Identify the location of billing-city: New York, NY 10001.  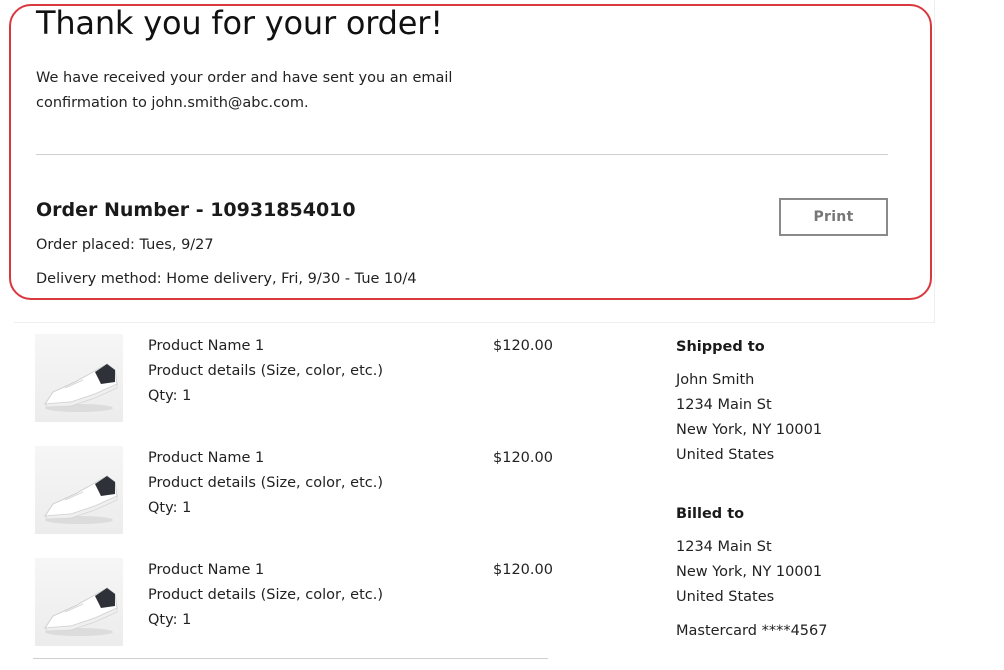
(749, 572).